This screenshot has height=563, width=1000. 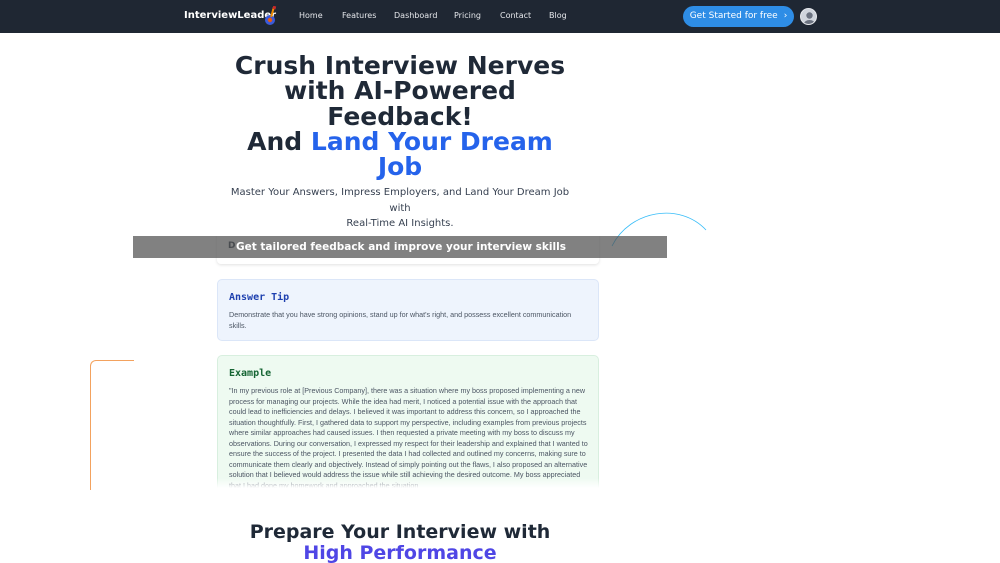 I want to click on get-started-label: Get Started for free, so click(x=733, y=16).